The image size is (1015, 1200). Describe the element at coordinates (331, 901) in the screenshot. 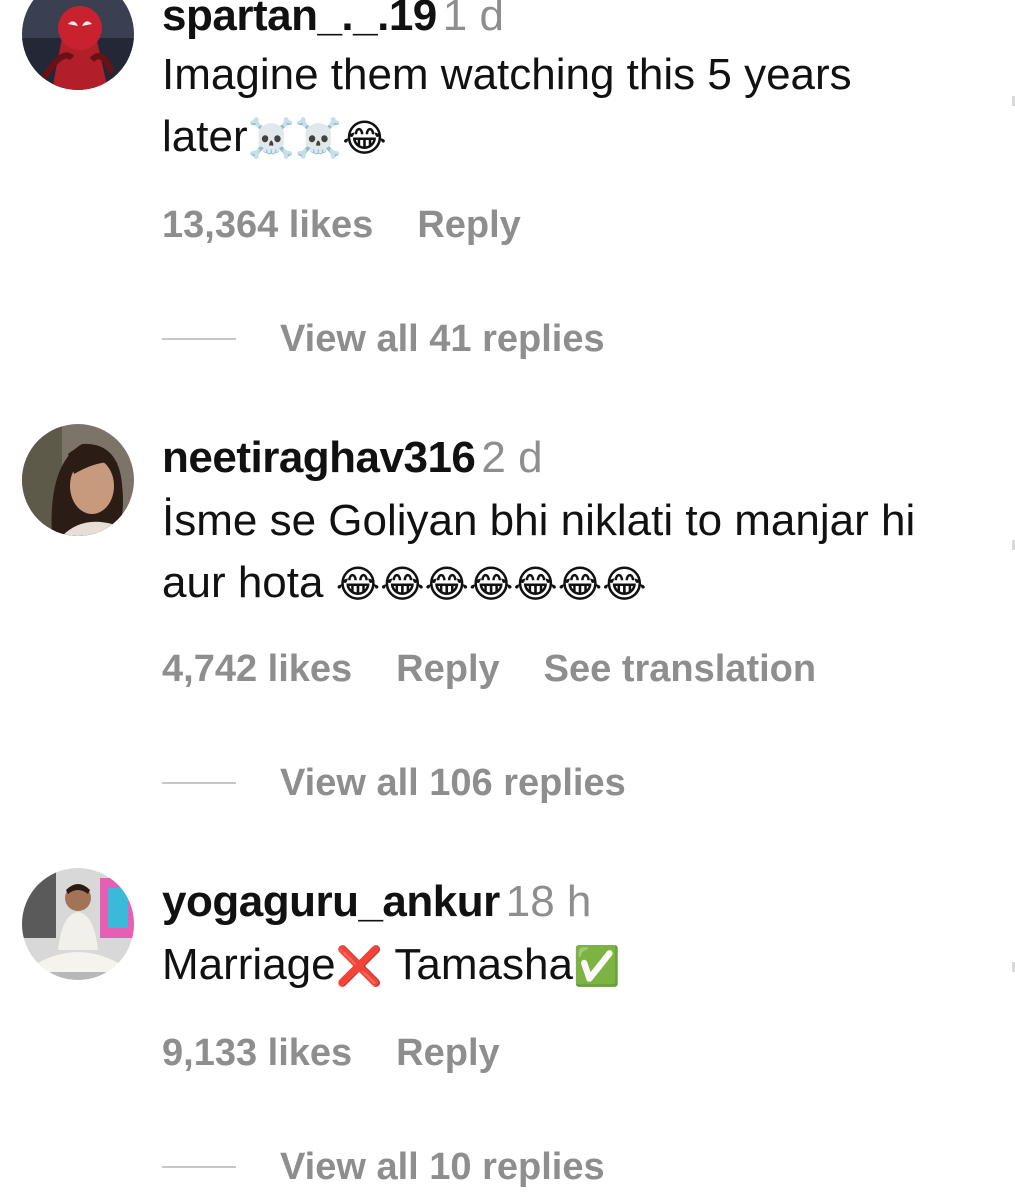

I see `username: yogaguru_ankur` at that location.